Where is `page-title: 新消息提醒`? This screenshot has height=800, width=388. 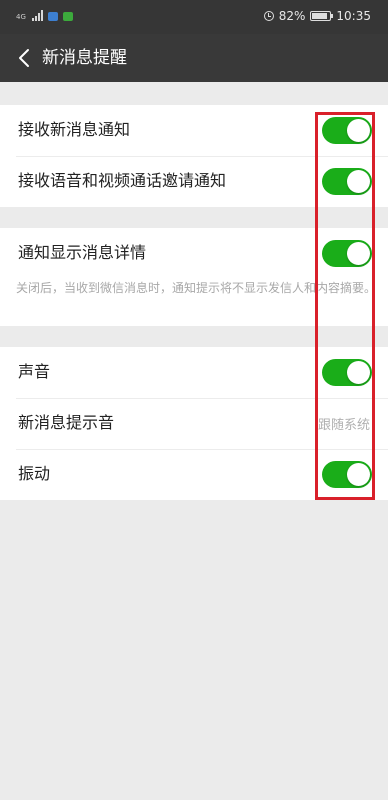
page-title: 新消息提醒 is located at coordinates (84, 58).